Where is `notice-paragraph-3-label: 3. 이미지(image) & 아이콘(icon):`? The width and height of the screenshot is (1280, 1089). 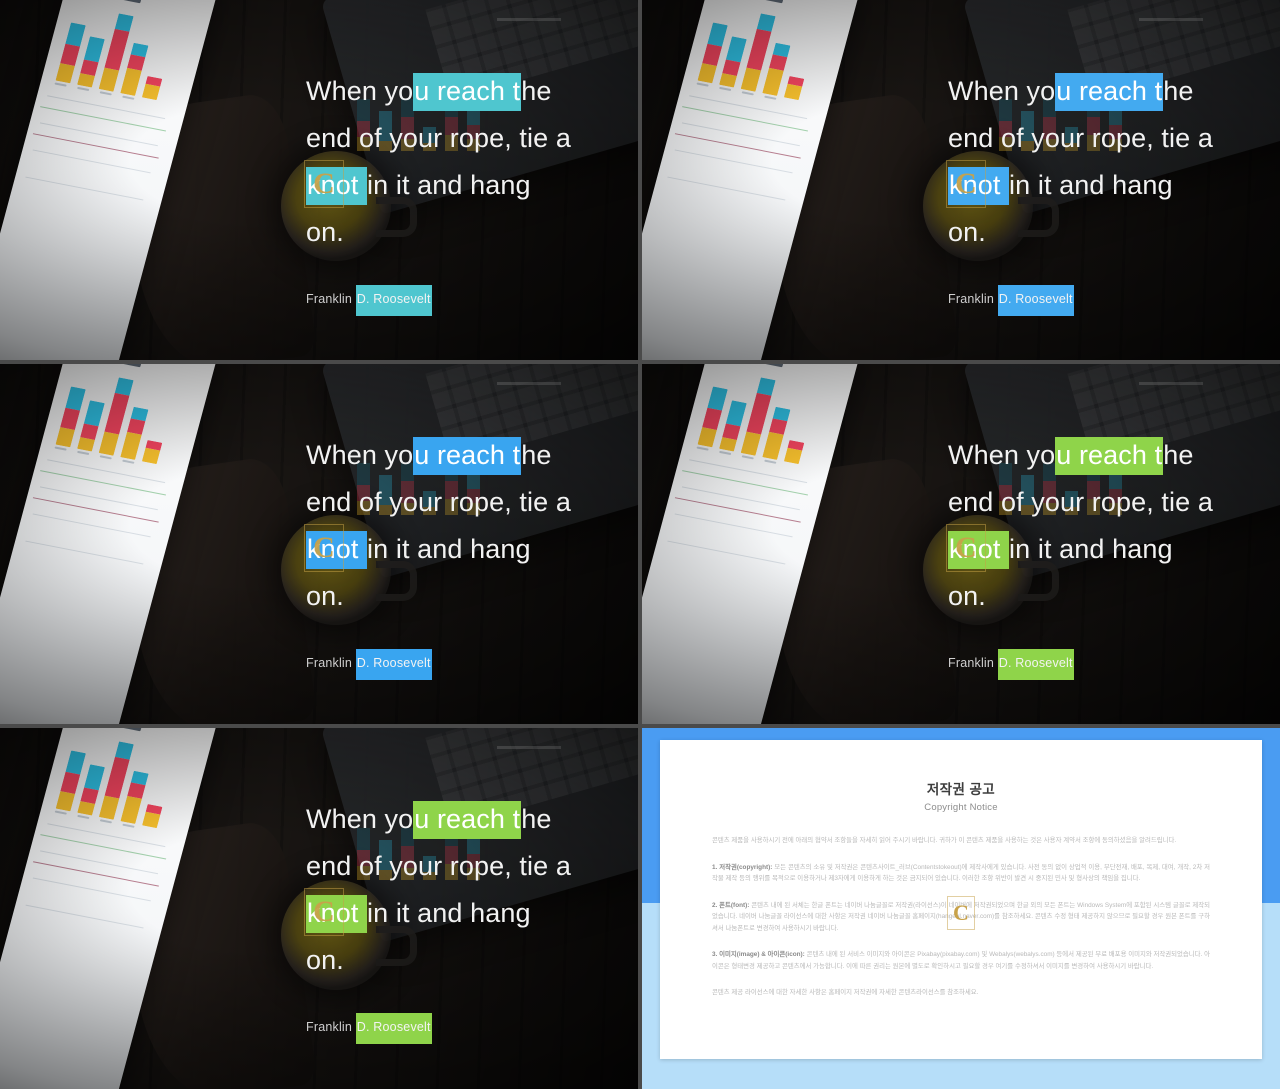
notice-paragraph-3-label: 3. 이미지(image) & 아이콘(icon): is located at coordinates (758, 954).